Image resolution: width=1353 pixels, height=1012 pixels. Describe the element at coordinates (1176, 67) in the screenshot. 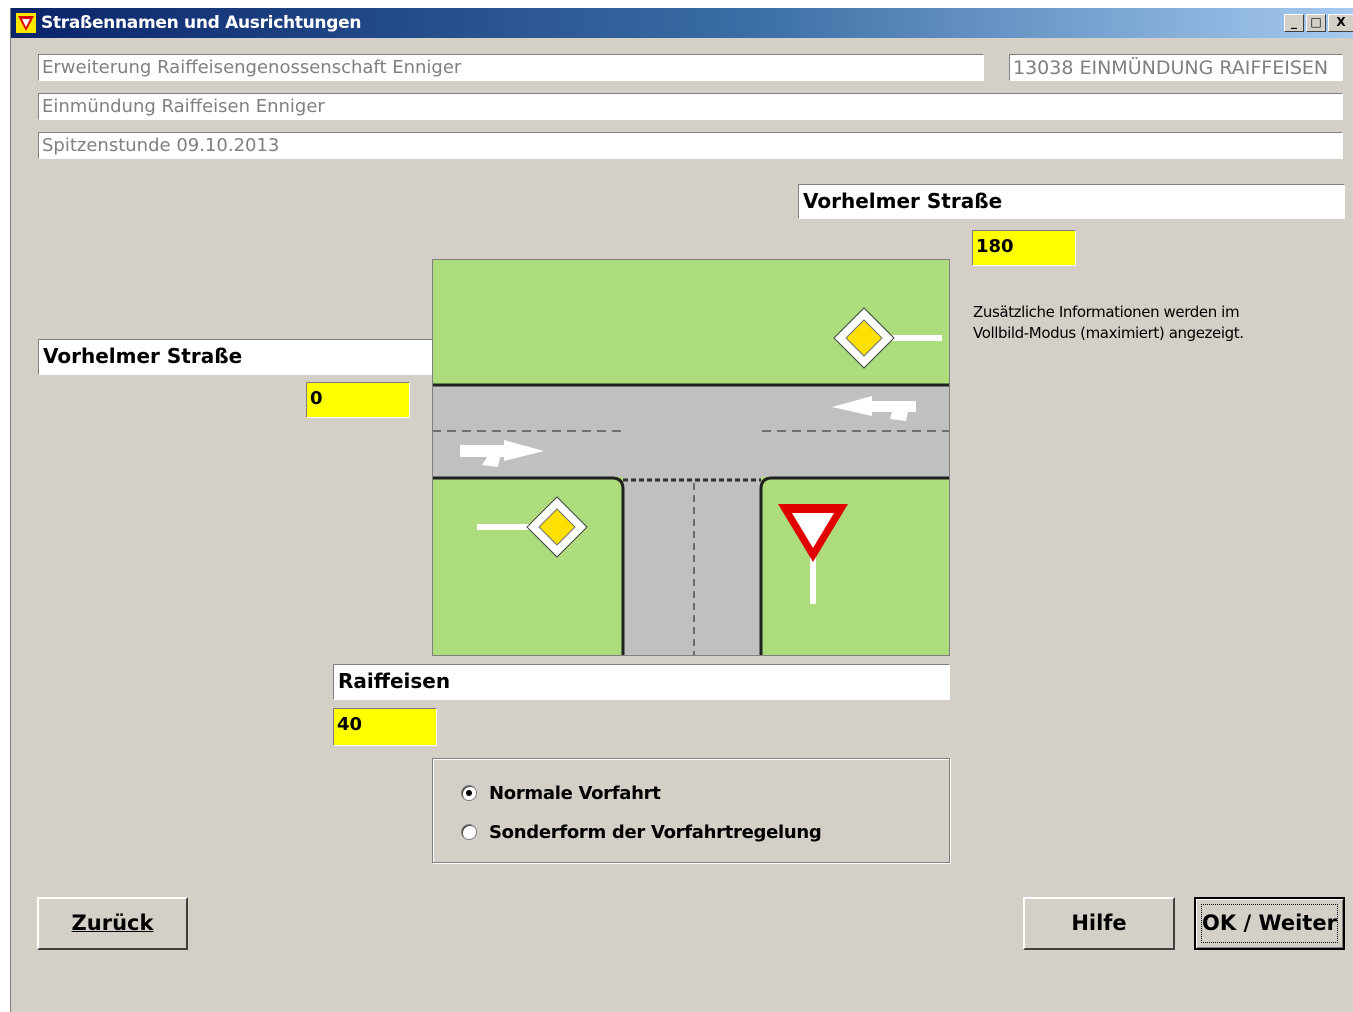

I see `node-code-field: 13038 EINMÜNDUNG RAIFFEISEN` at that location.